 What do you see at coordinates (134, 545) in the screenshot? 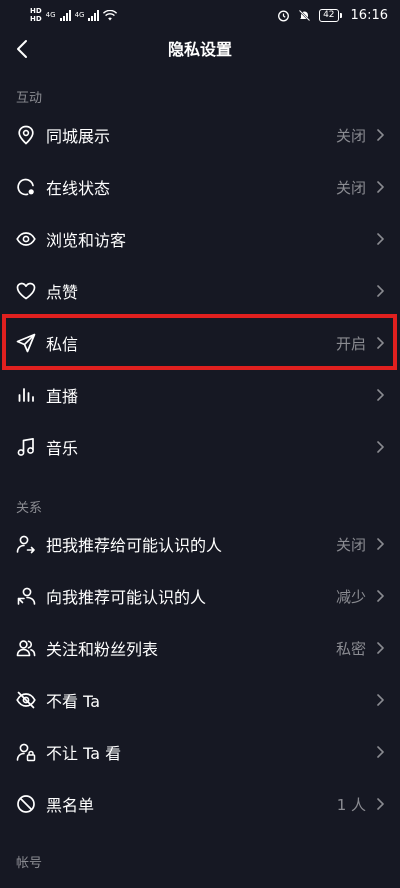
I see `setting-label: 把我推荐给可能认识的人` at bounding box center [134, 545].